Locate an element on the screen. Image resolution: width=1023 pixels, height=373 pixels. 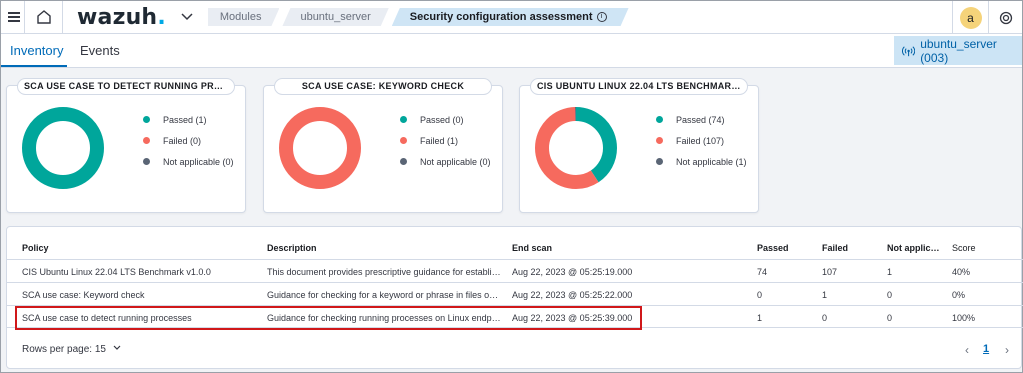
cell-policy: SCA use case: Keyword check is located at coordinates (83, 295).